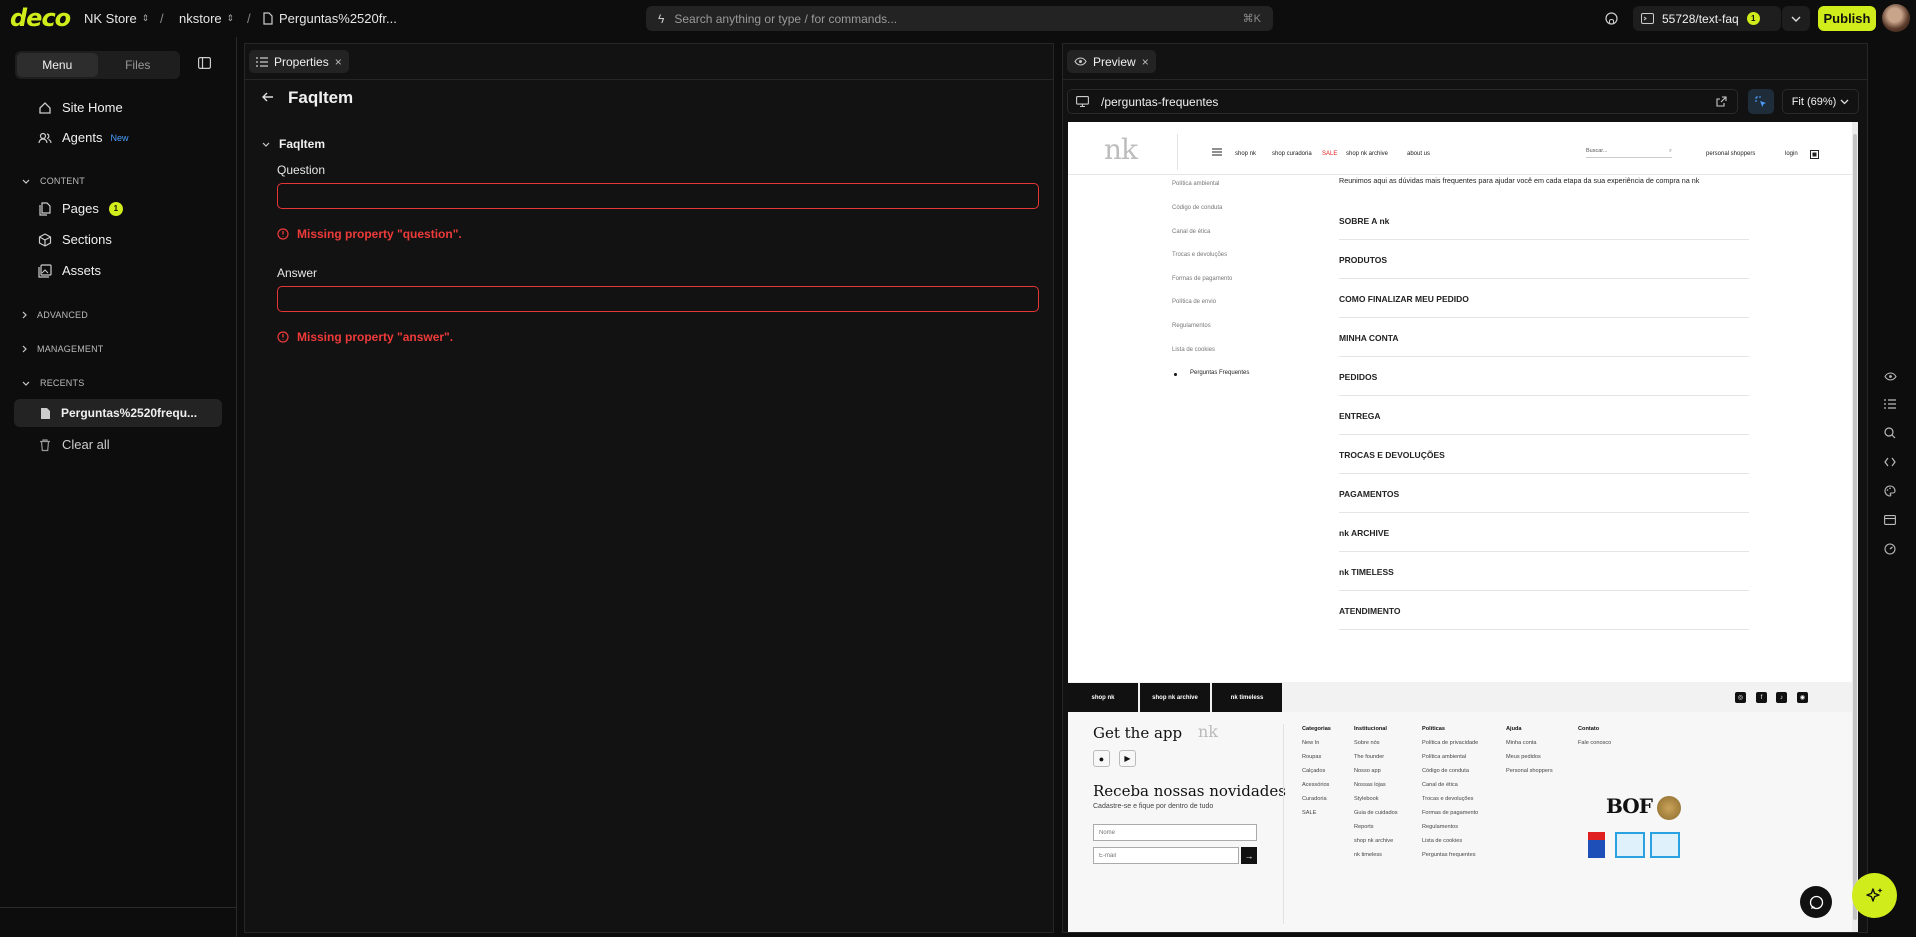 The height and width of the screenshot is (937, 1916). I want to click on policy-nav-link: Lista de cookies, so click(1193, 350).